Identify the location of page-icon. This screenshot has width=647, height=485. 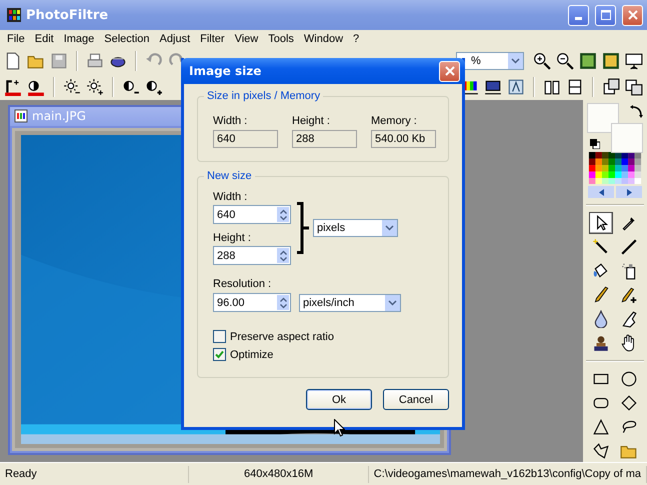
(575, 87).